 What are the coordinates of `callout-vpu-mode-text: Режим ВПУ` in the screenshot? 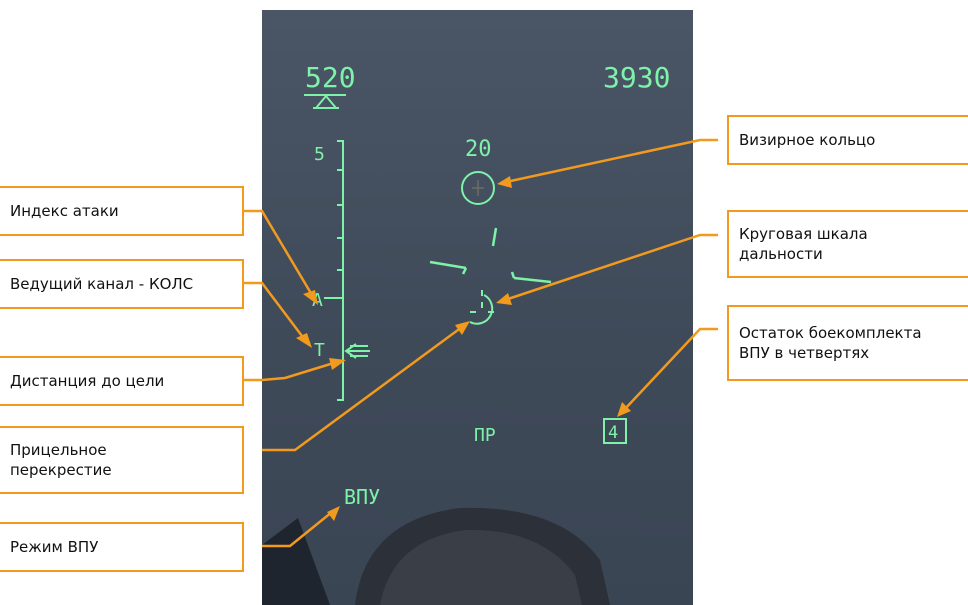 It's located at (54, 547).